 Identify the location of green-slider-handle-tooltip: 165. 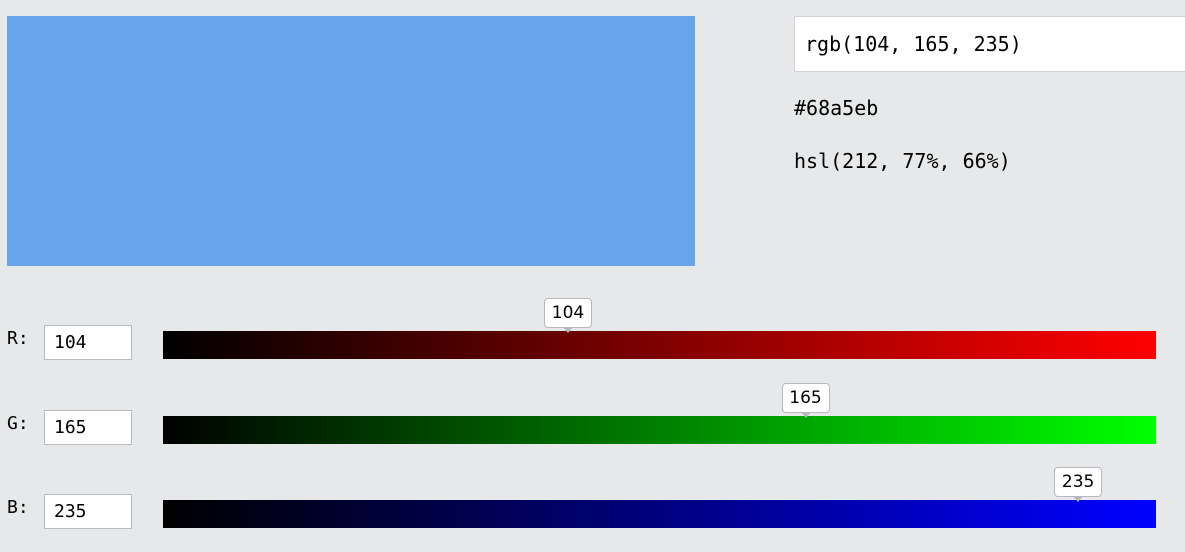
(805, 400).